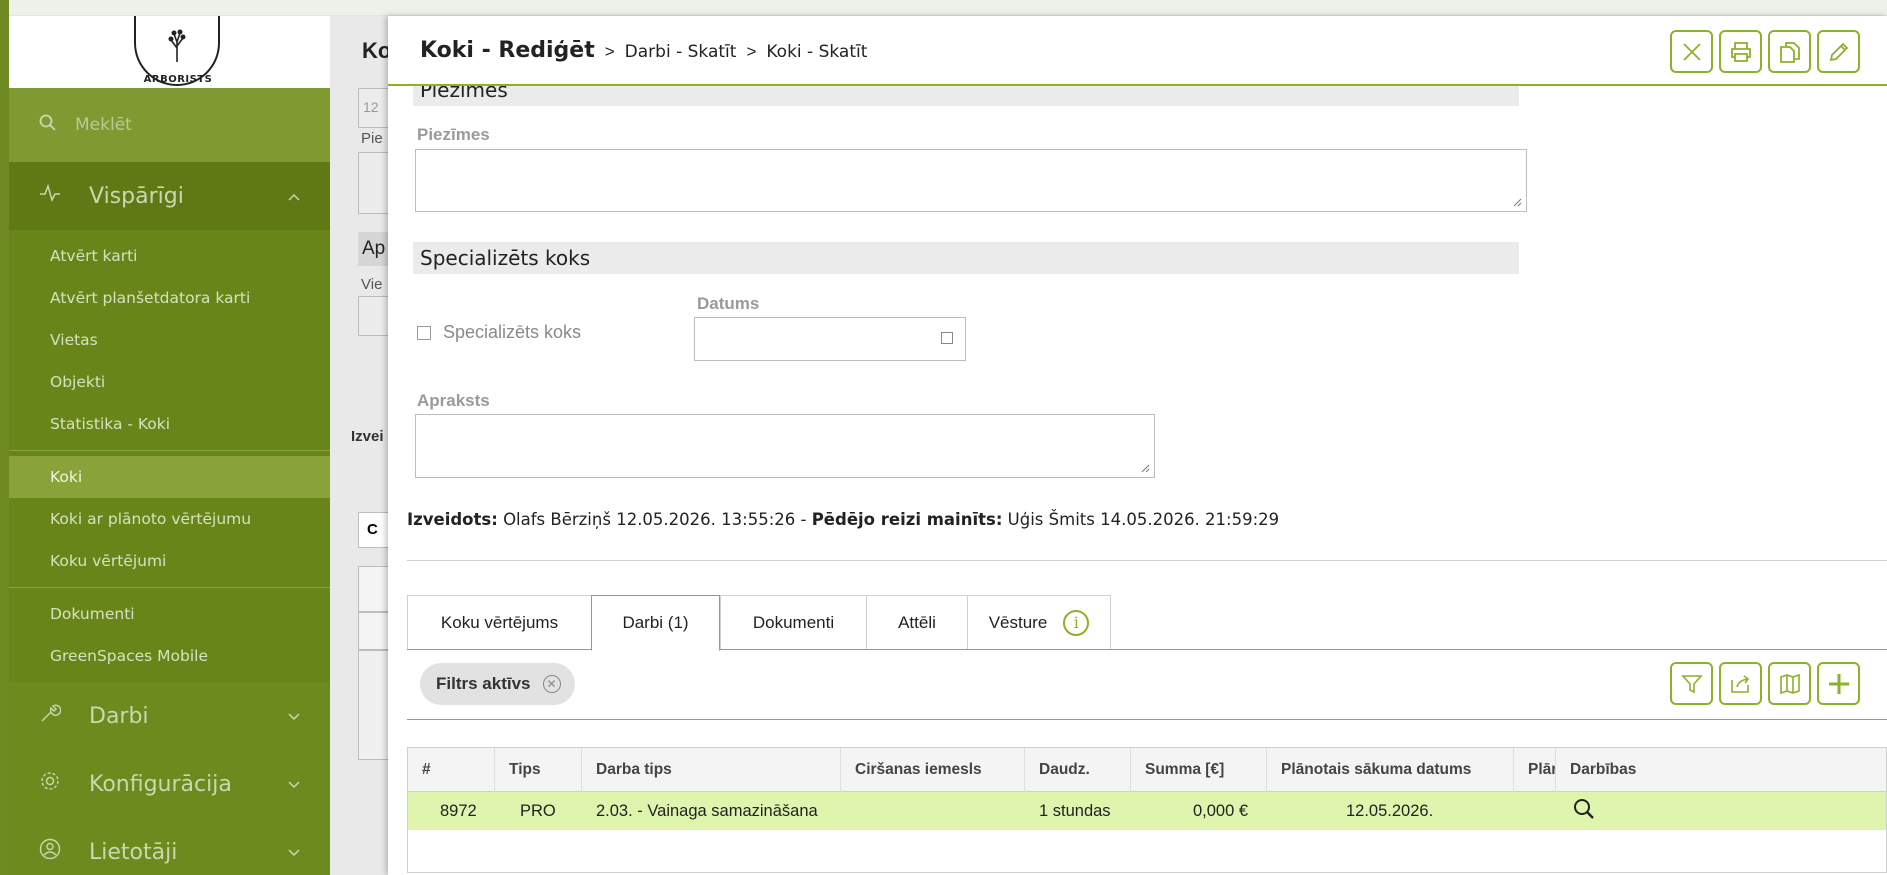 This screenshot has height=875, width=1887. Describe the element at coordinates (169, 340) in the screenshot. I see `sidebar-item-places: Vietas` at that location.